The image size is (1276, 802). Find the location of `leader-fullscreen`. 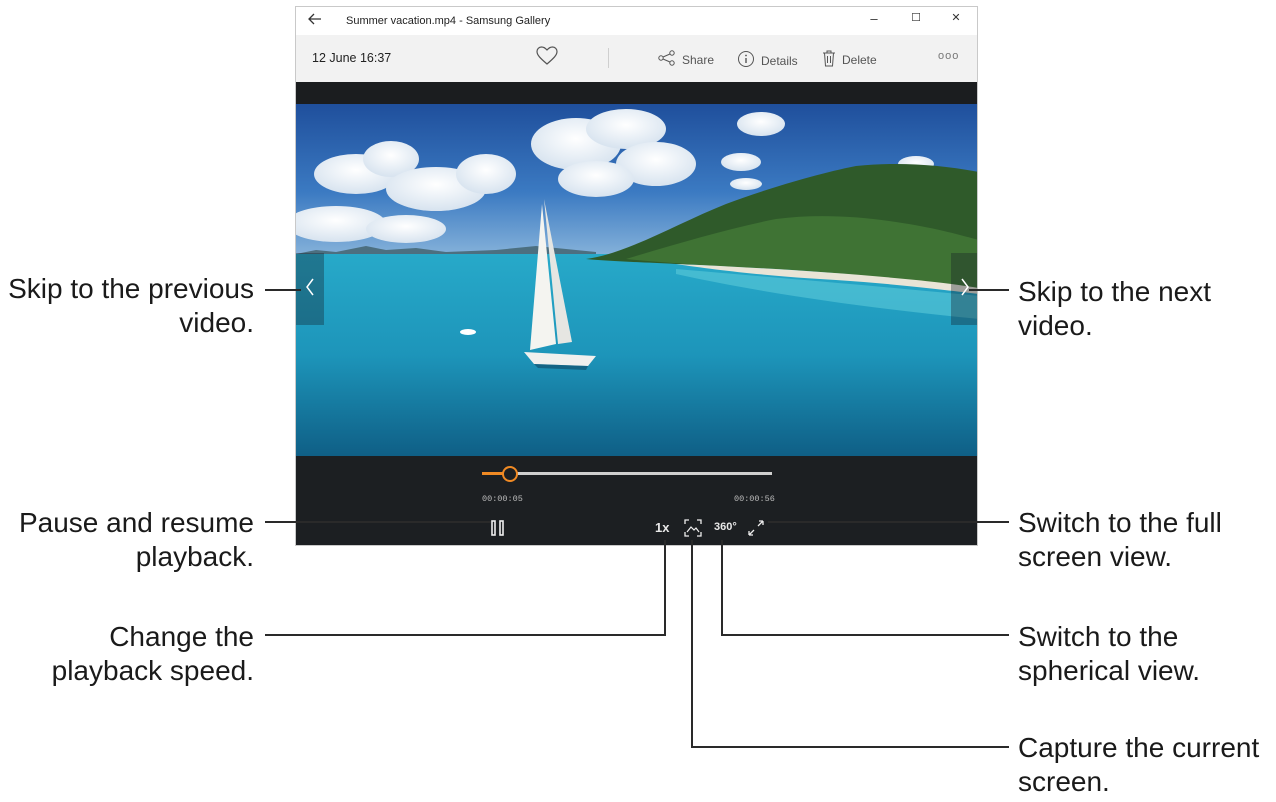

leader-fullscreen is located at coordinates (888, 522).